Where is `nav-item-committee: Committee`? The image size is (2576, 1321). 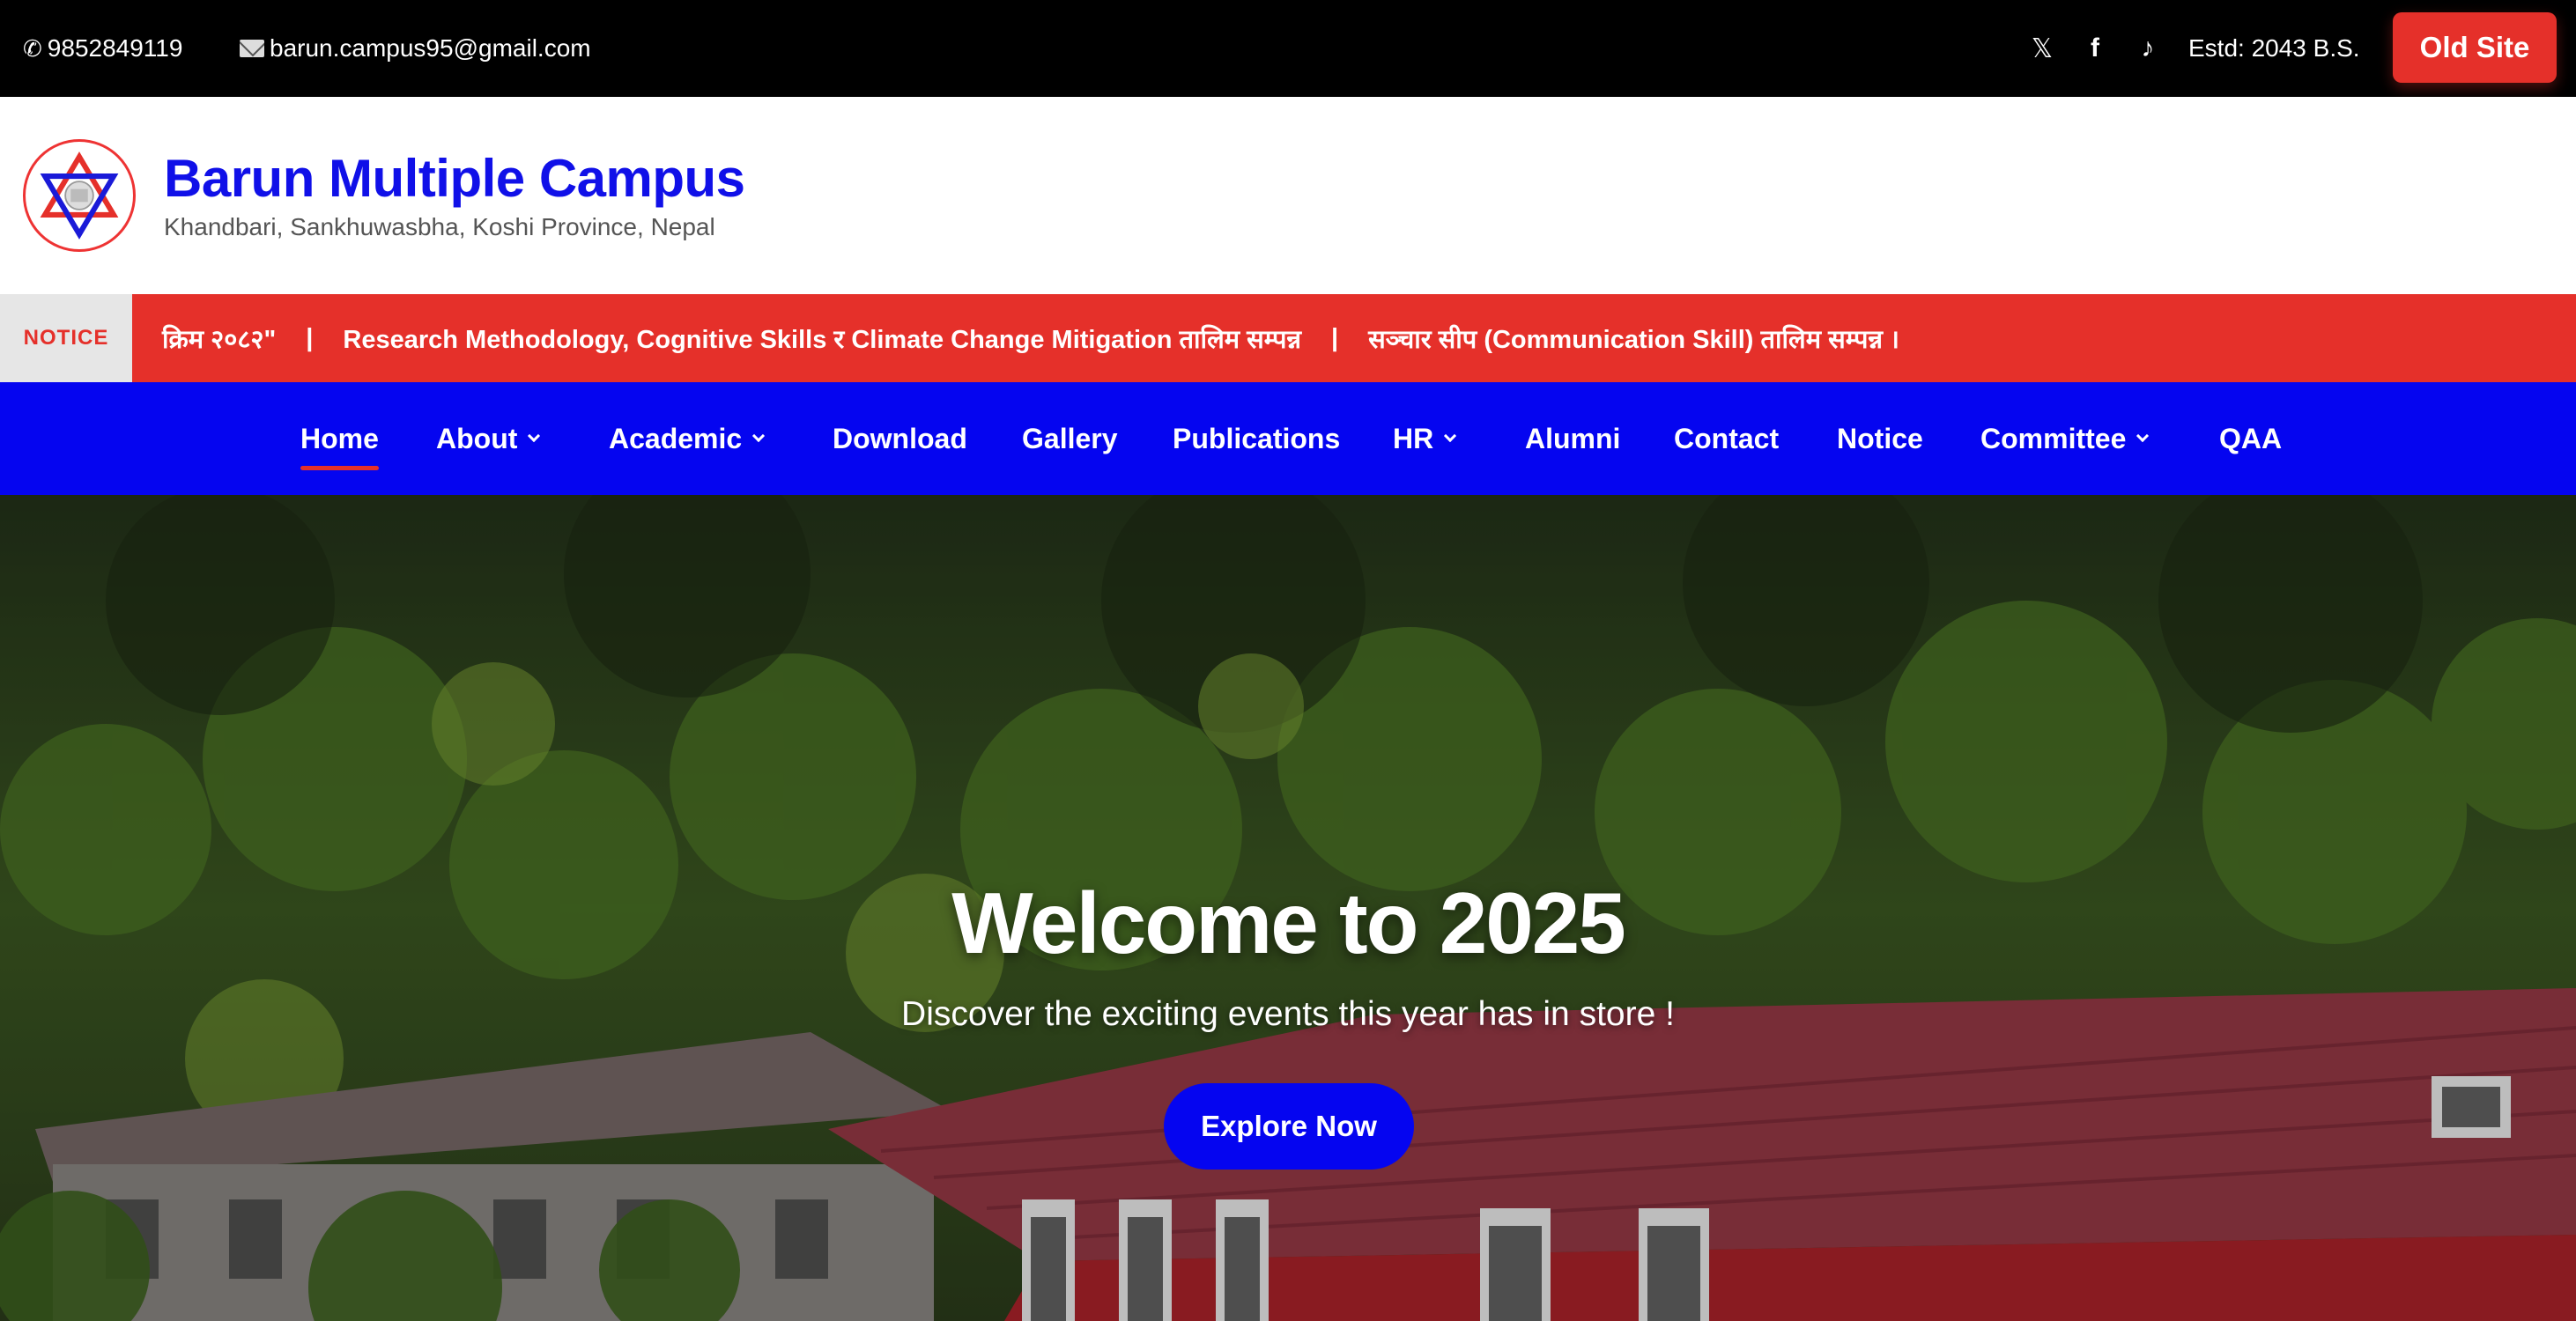 nav-item-committee: Committee is located at coordinates (2065, 439).